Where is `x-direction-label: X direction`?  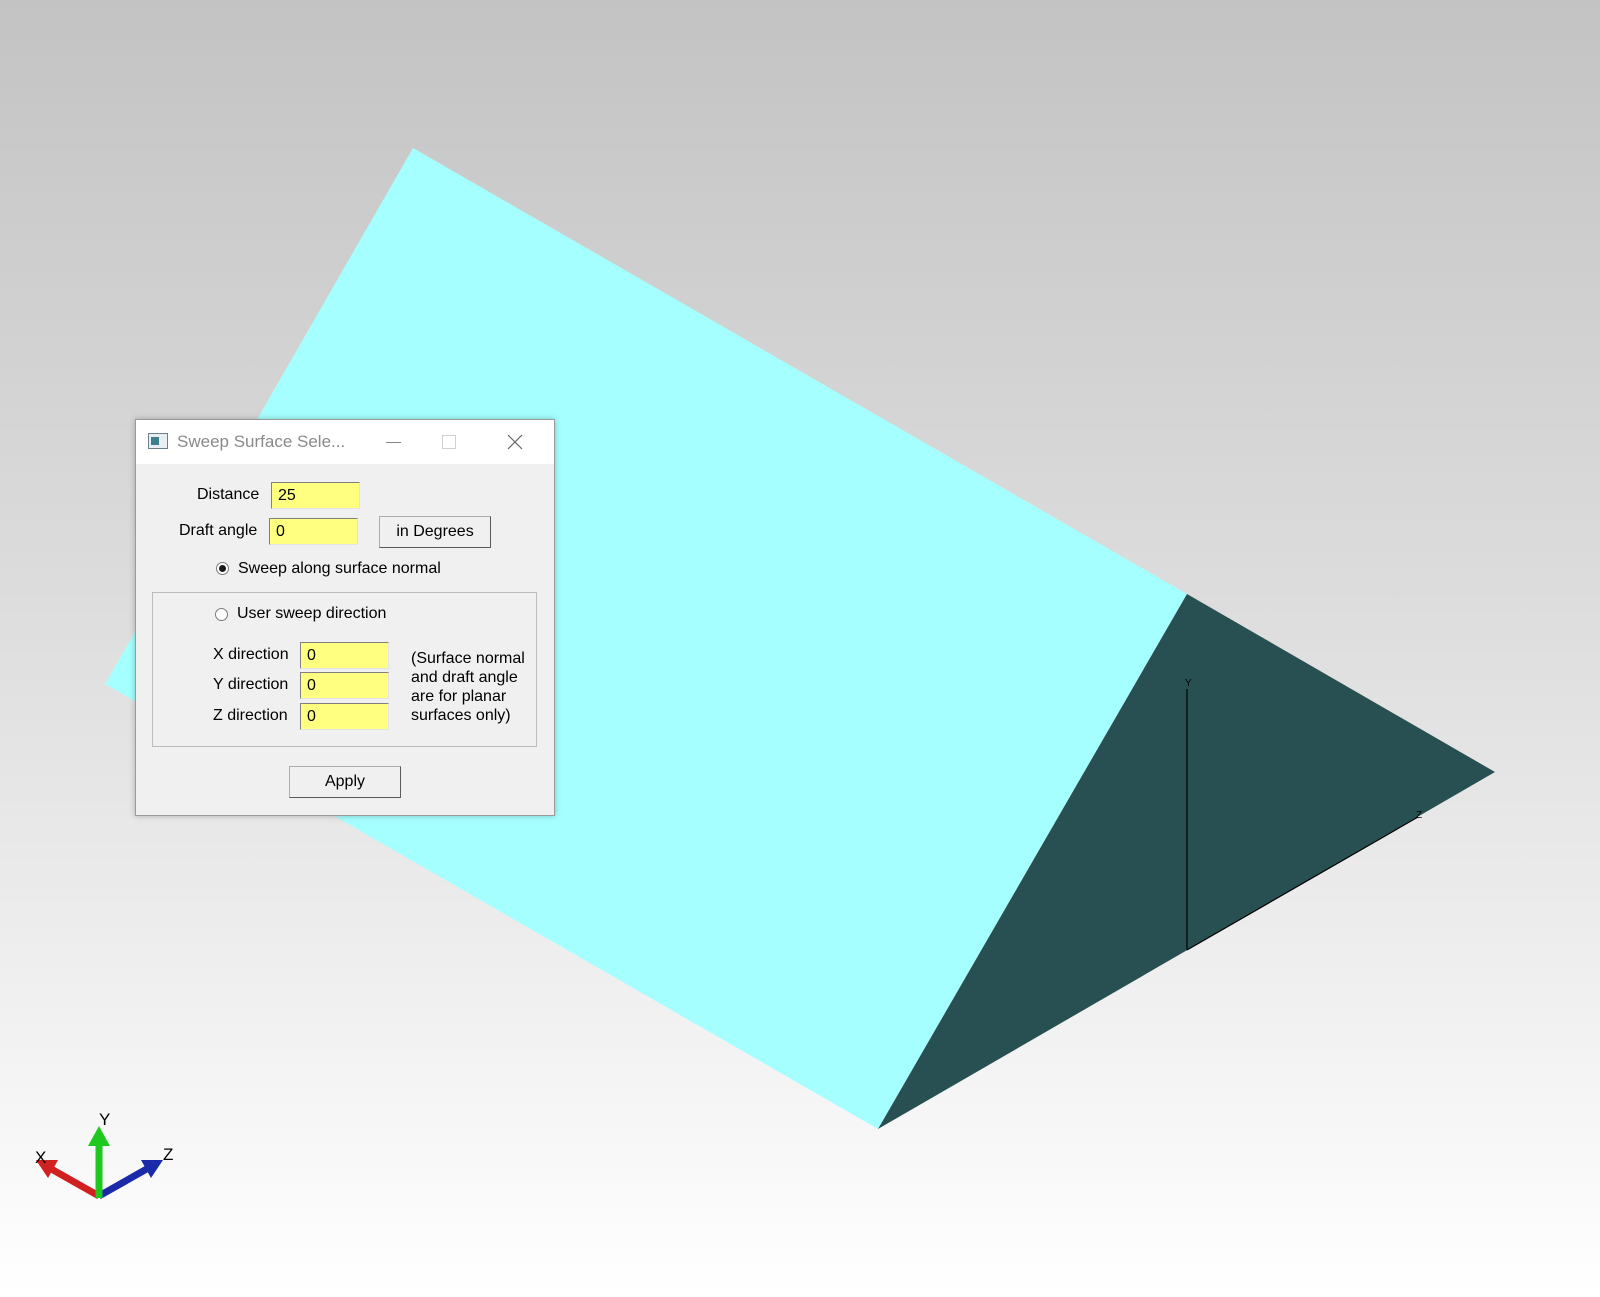
x-direction-label: X direction is located at coordinates (251, 654).